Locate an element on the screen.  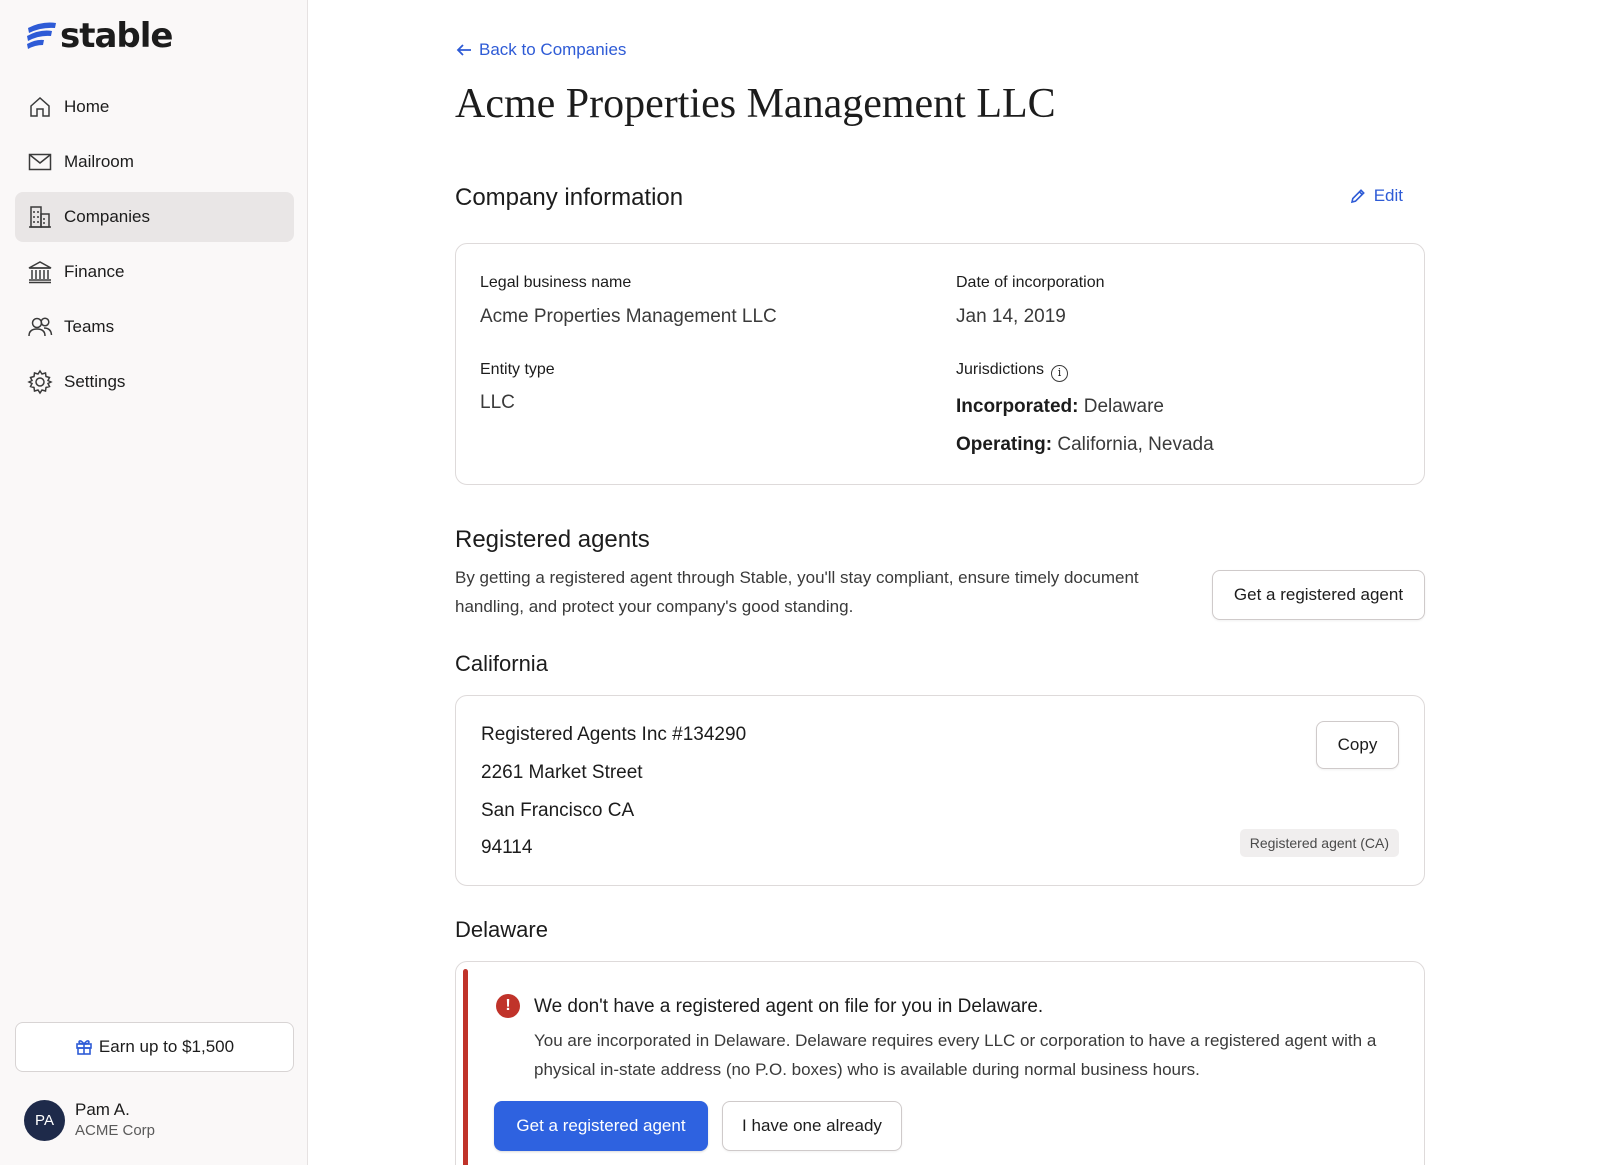
copy-address-button: Copy is located at coordinates (1357, 745).